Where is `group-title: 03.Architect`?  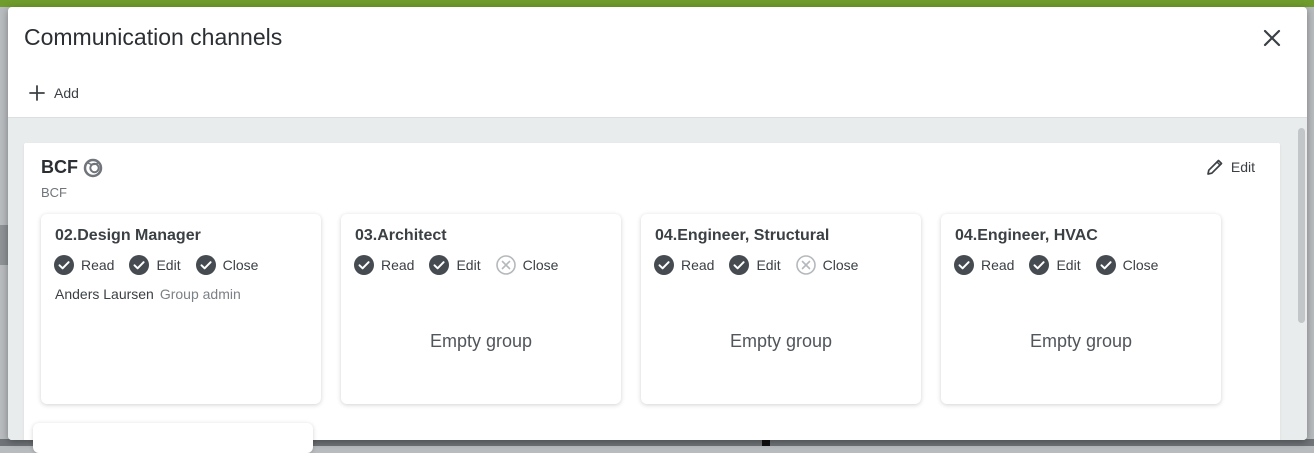 group-title: 03.Architect is located at coordinates (401, 235).